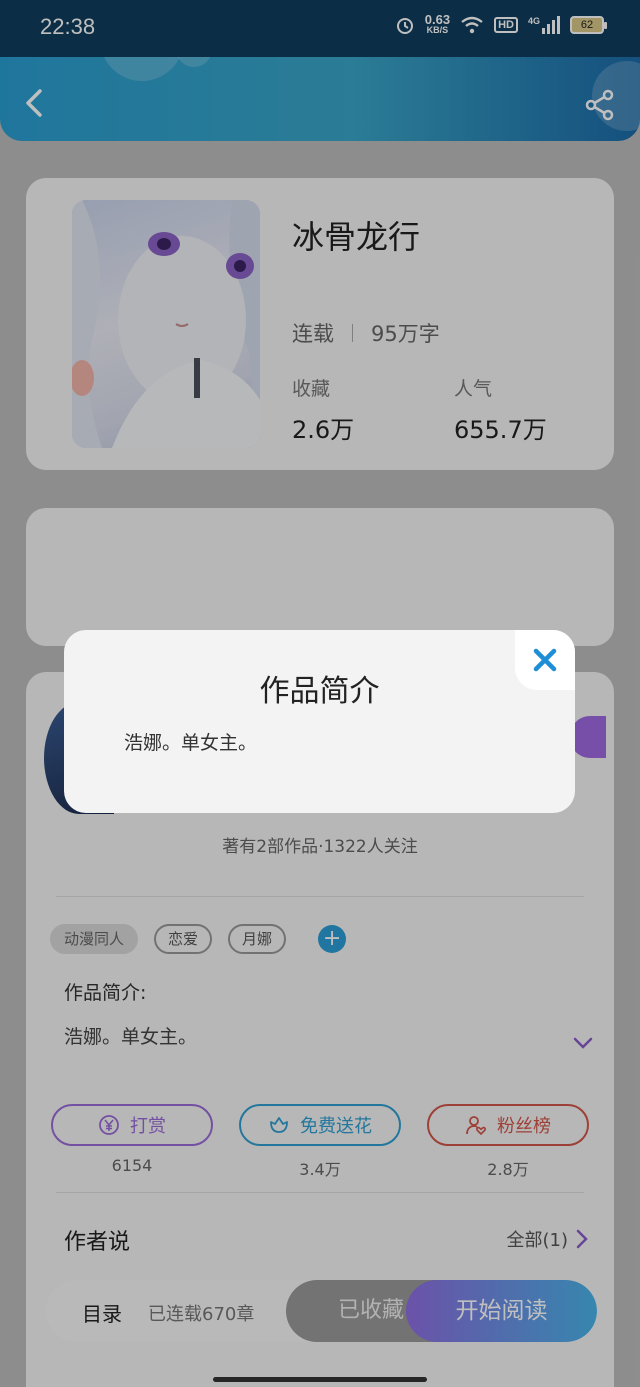 The width and height of the screenshot is (640, 1387). I want to click on close-icon, so click(545, 660).